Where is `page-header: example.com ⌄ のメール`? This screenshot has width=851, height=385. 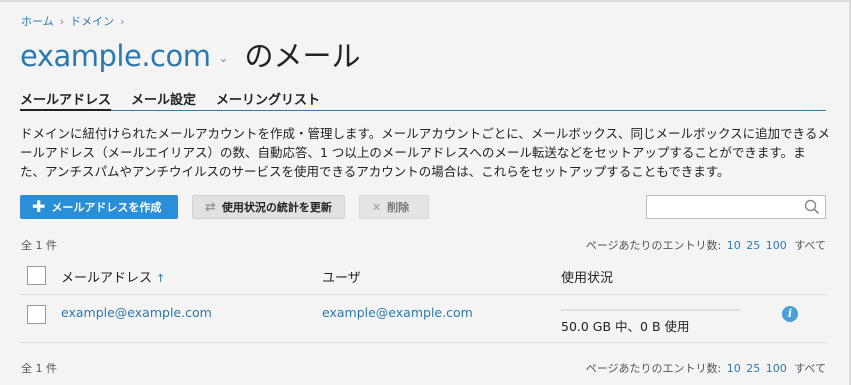
page-header: example.com ⌄ のメール is located at coordinates (190, 54).